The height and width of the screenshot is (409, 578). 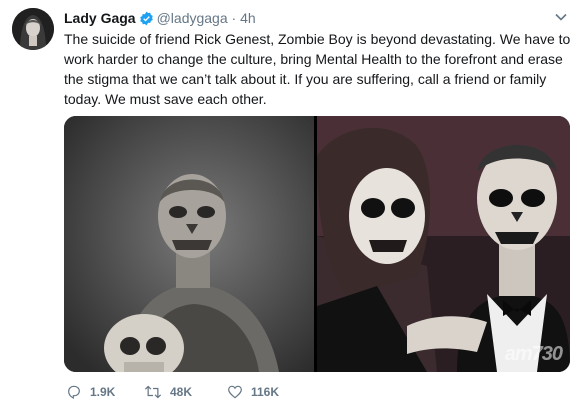 What do you see at coordinates (100, 18) in the screenshot?
I see `display-name: Lady Gaga` at bounding box center [100, 18].